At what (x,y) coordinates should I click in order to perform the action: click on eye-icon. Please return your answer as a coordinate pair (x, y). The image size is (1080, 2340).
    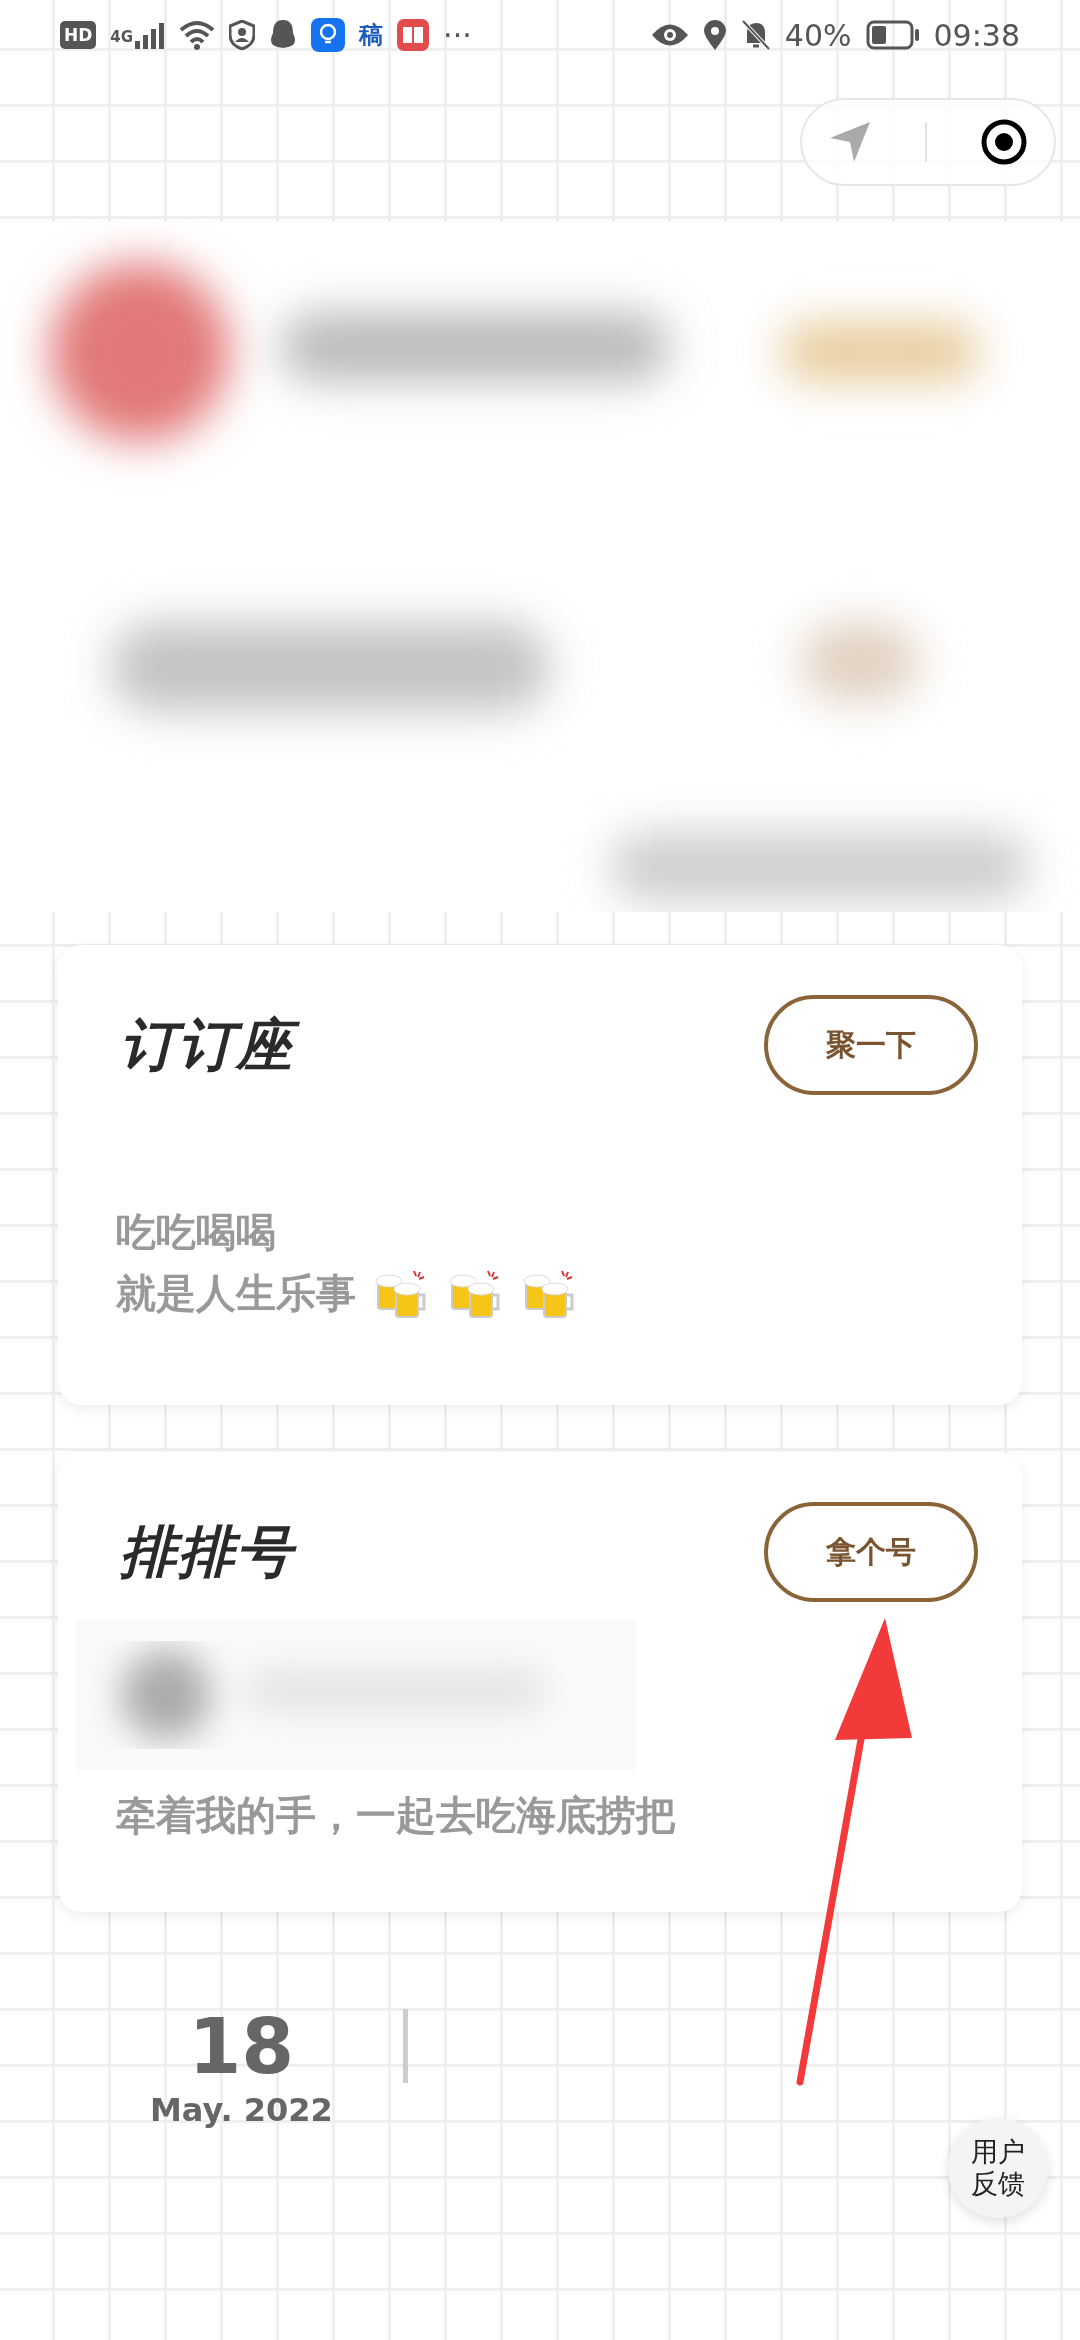
    Looking at the image, I should click on (669, 35).